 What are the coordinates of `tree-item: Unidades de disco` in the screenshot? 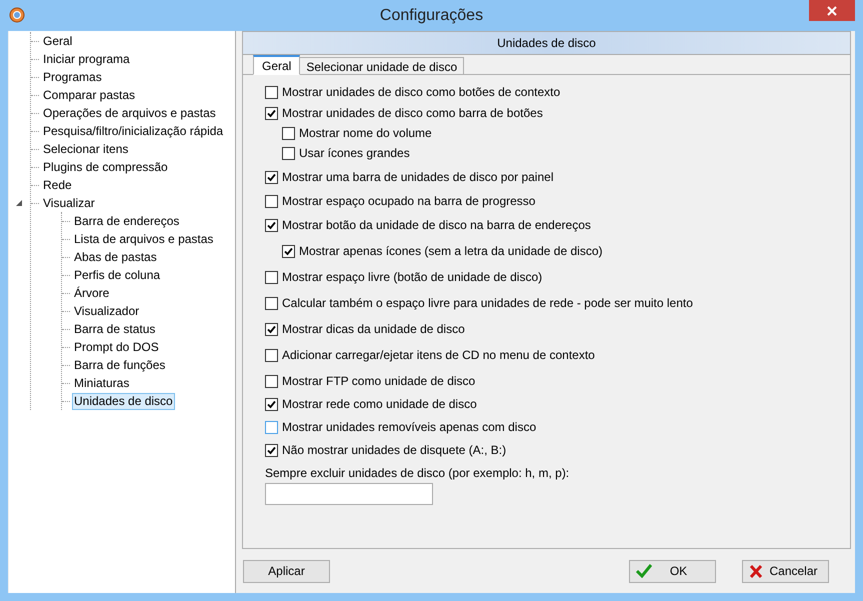 It's located at (123, 401).